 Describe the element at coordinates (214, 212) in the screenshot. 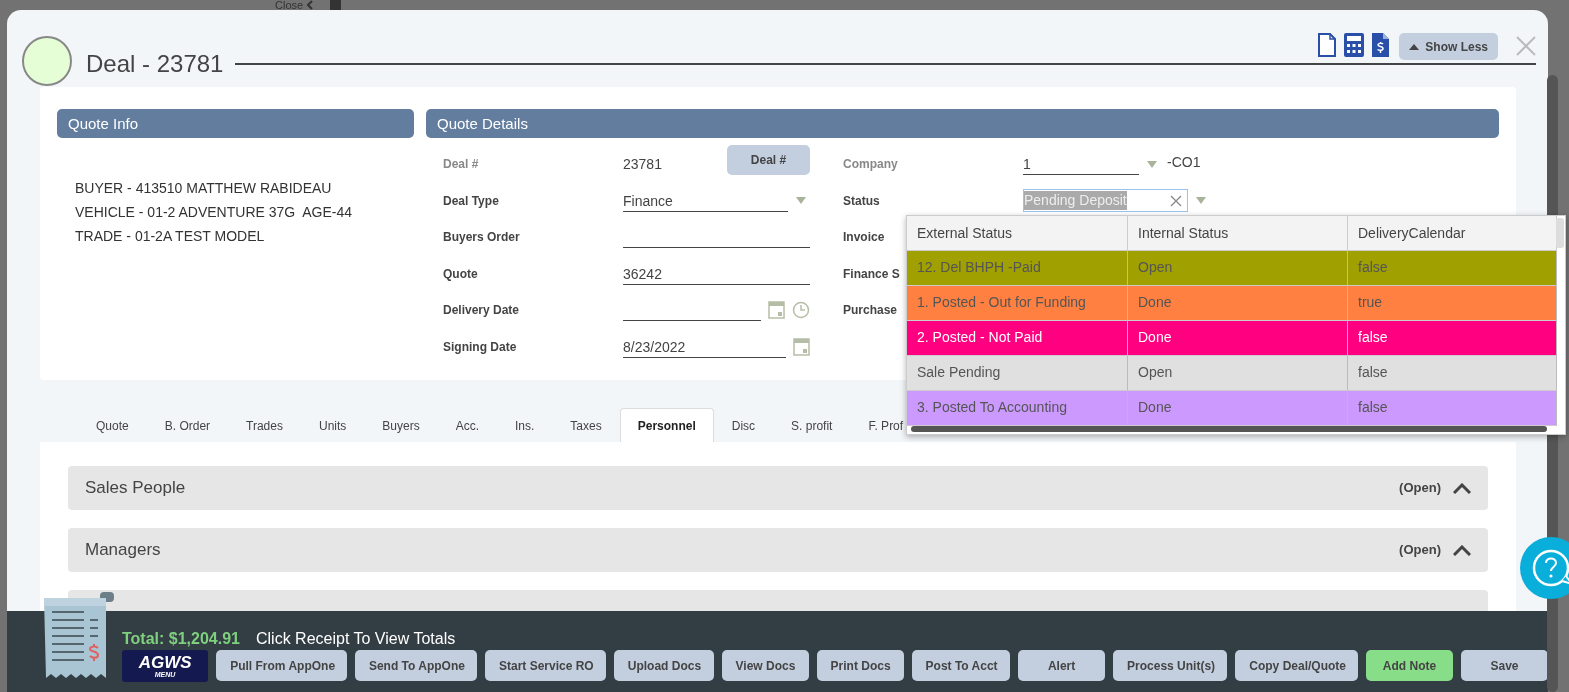

I see `info-line: VEHICLE - 01-2 ADVENTURE 37G AGE-44` at that location.